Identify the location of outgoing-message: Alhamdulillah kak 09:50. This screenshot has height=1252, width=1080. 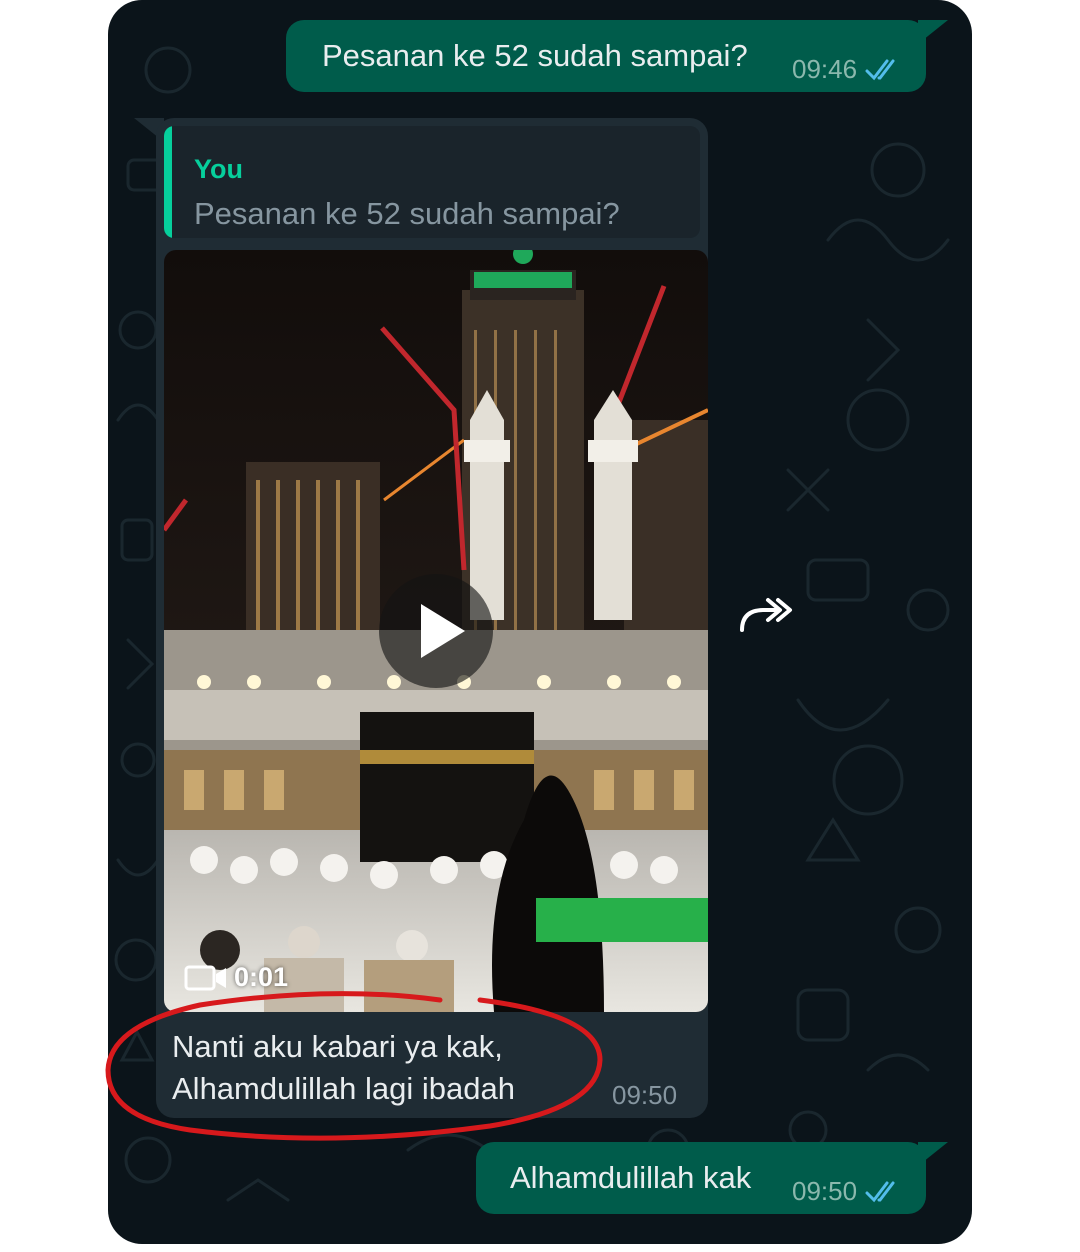
(701, 1178).